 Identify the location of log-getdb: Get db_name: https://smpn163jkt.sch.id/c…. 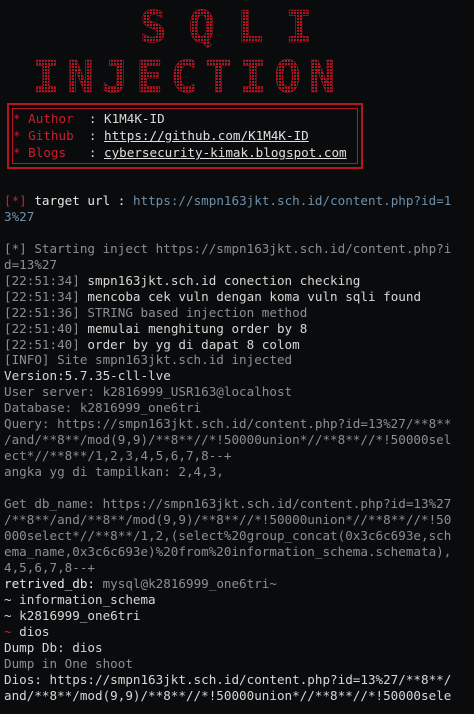
(228, 503).